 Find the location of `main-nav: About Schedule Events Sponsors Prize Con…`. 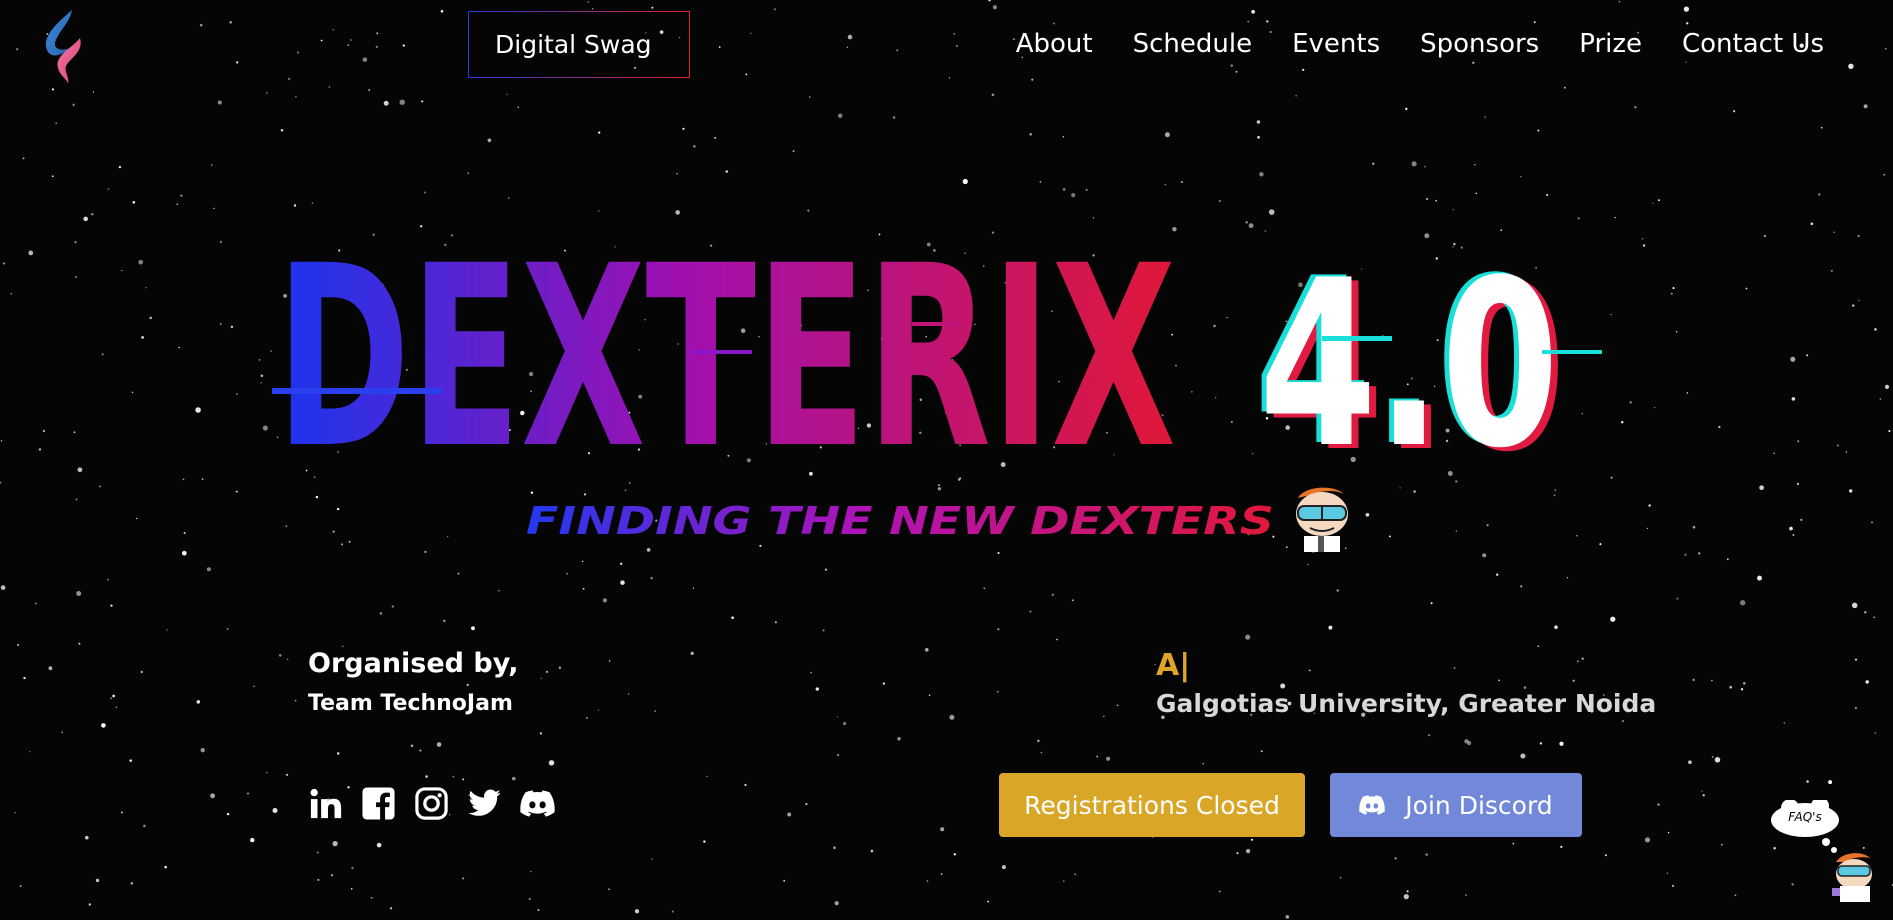

main-nav: About Schedule Events Sponsors Prize Con… is located at coordinates (1400, 44).